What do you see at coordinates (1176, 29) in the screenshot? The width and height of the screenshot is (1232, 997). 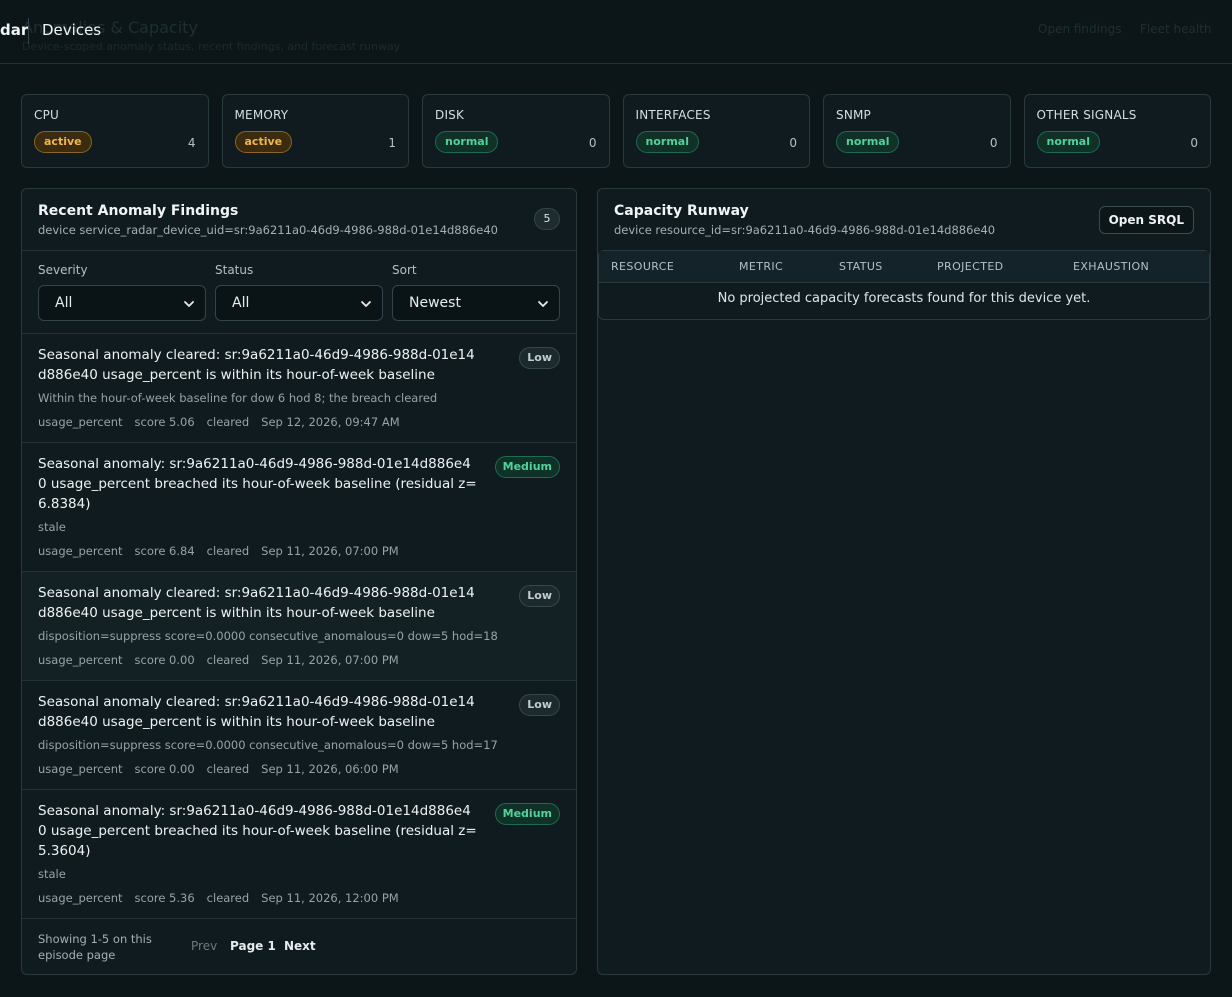 I see `fleet-health-button: Fleet health` at bounding box center [1176, 29].